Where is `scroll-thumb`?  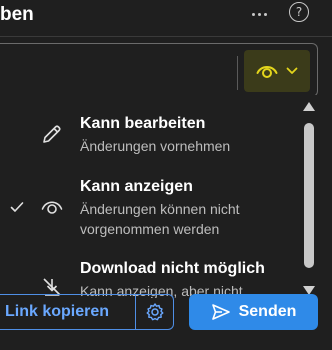
scroll-thumb is located at coordinates (309, 195).